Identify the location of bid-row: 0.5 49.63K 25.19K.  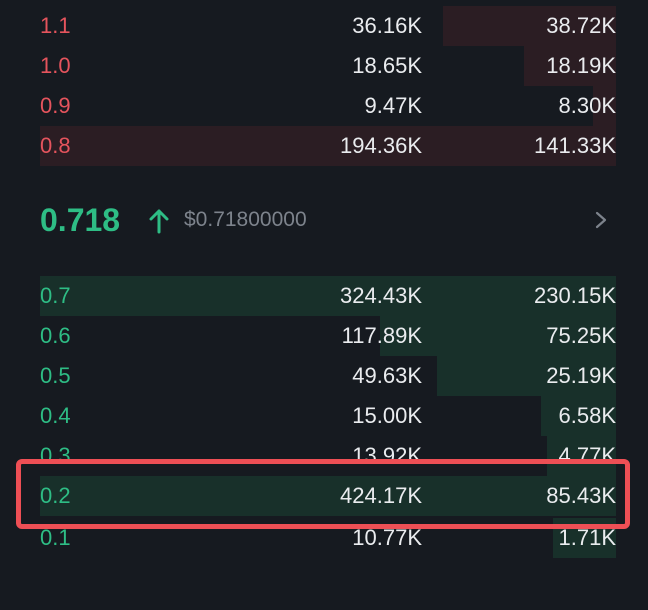
(328, 376).